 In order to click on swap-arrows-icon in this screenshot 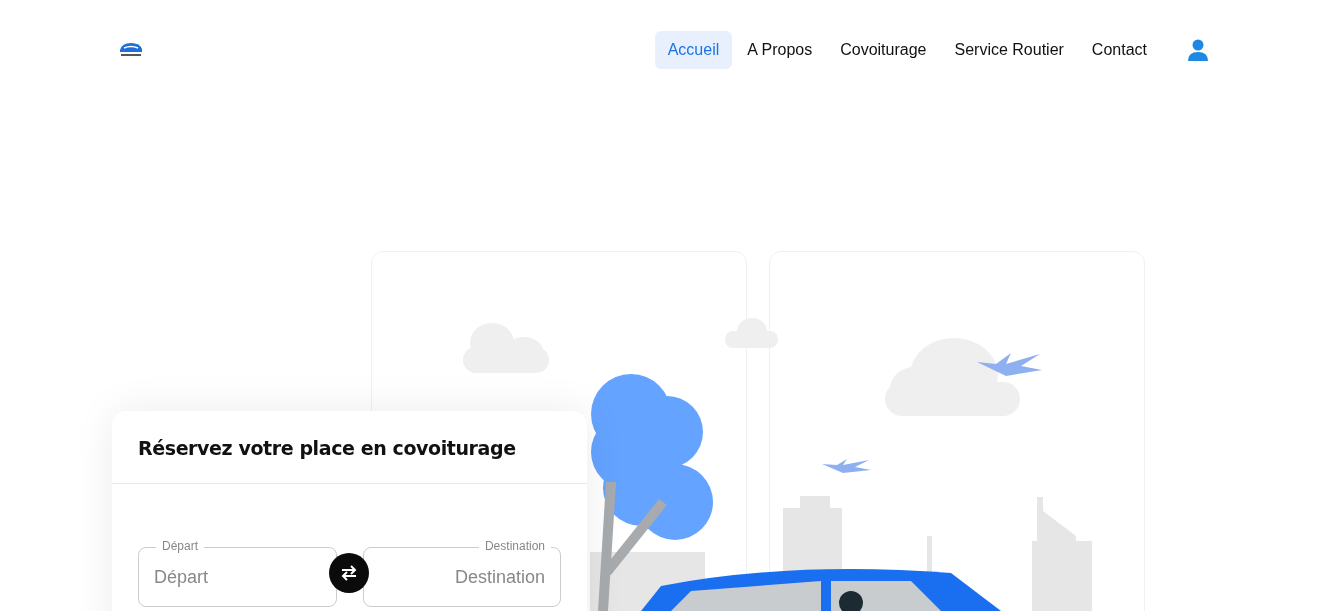, I will do `click(349, 573)`.